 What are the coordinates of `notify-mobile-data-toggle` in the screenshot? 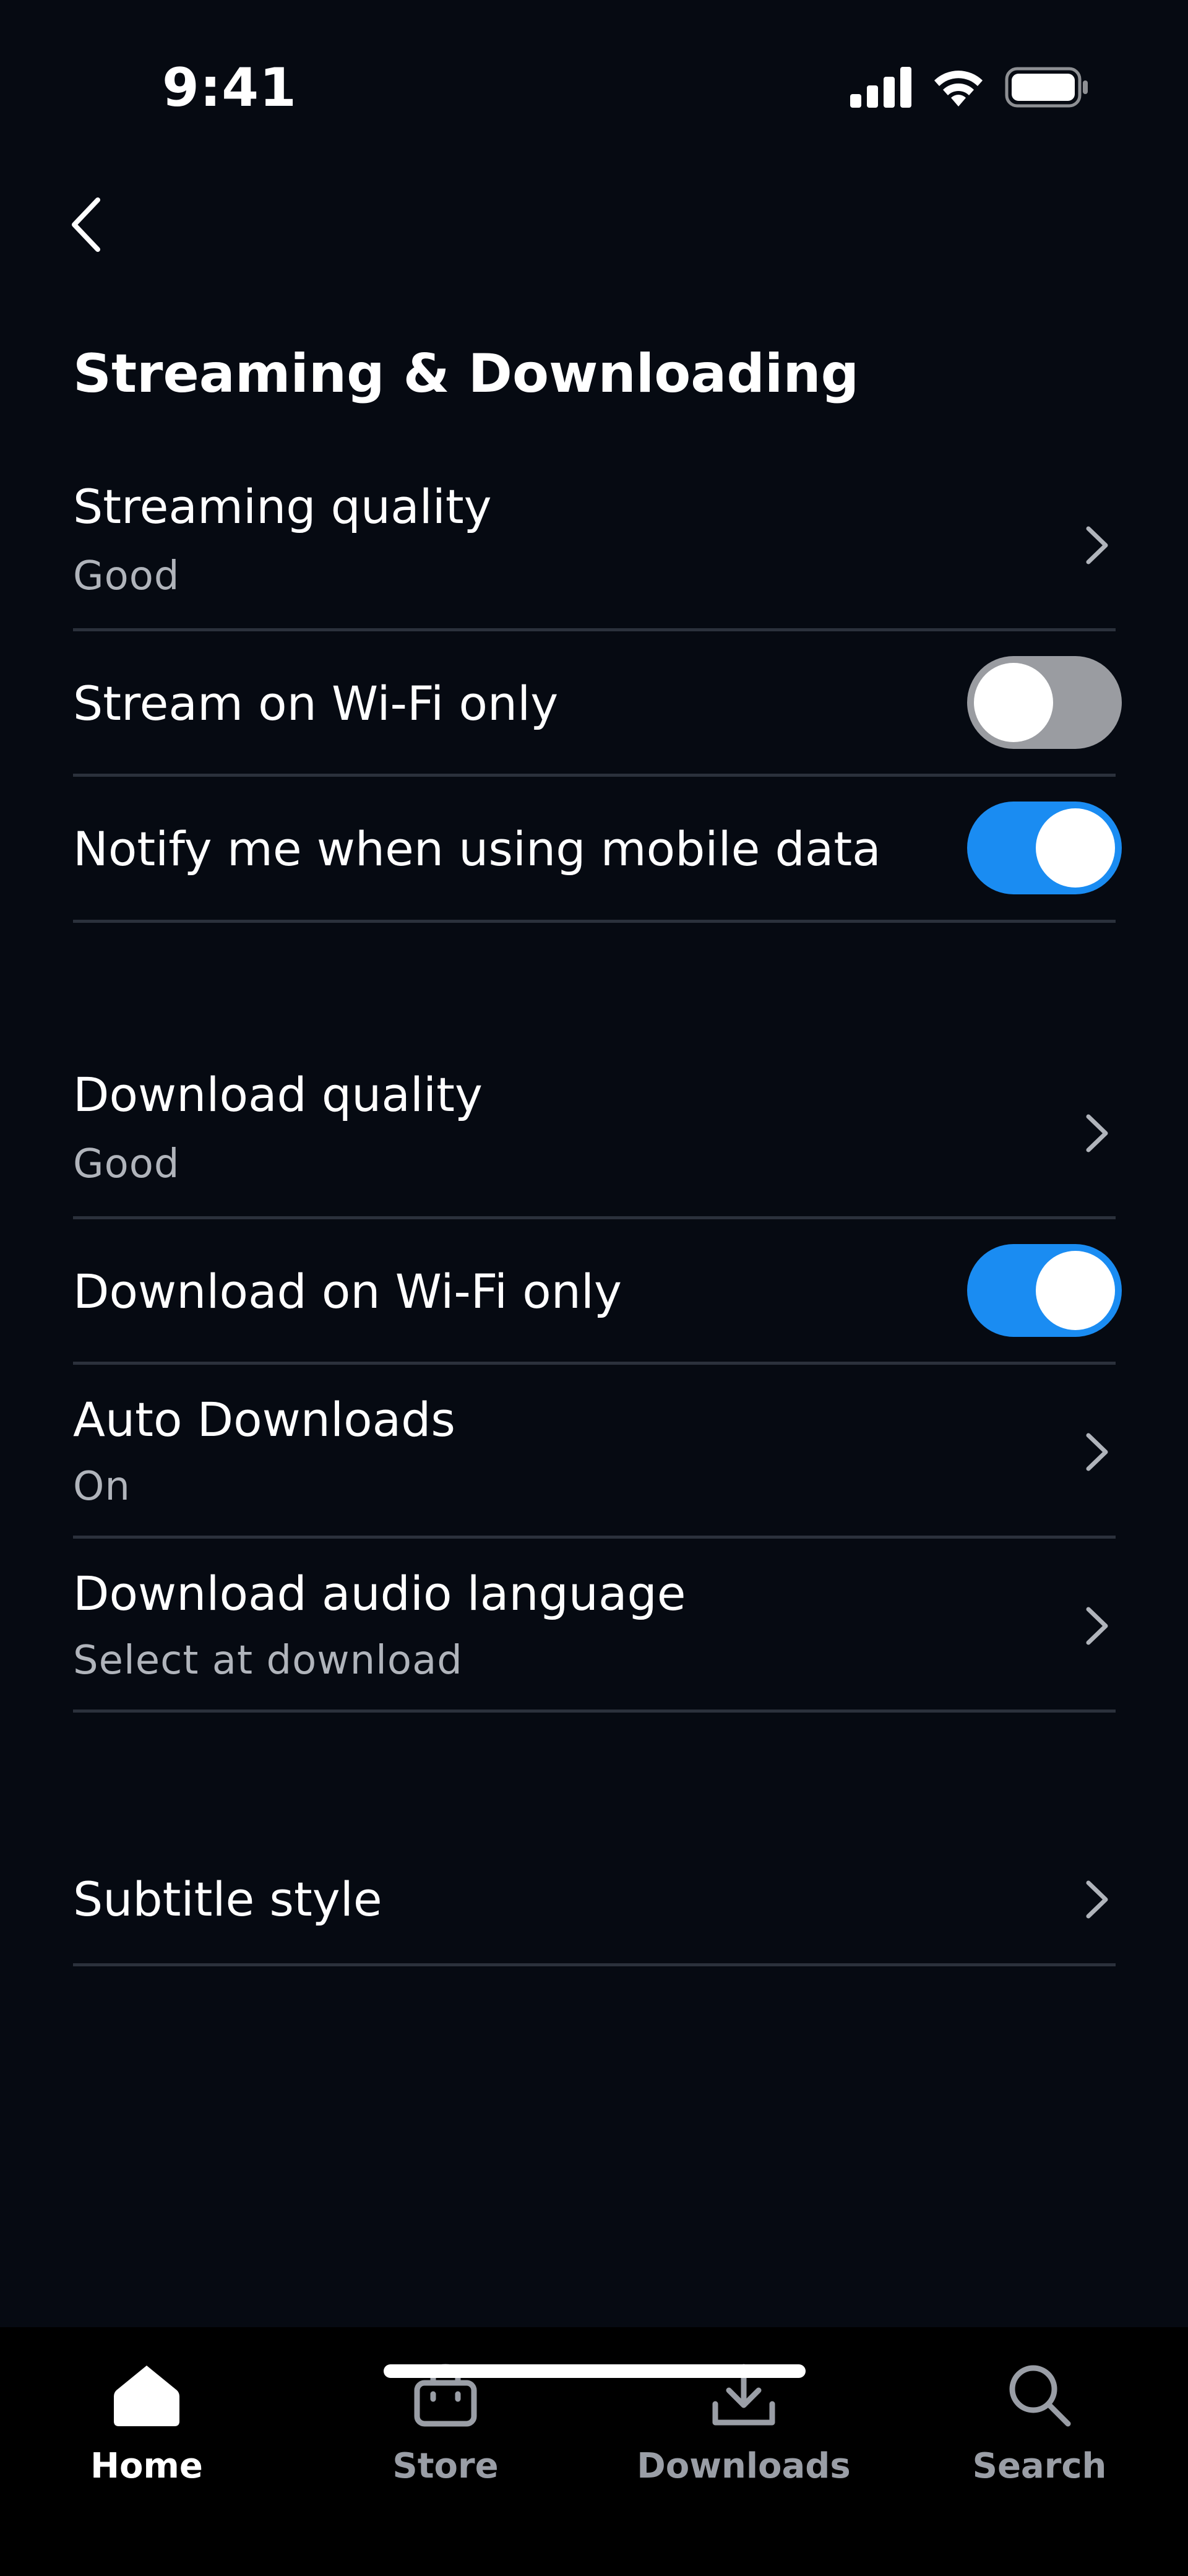 It's located at (1044, 848).